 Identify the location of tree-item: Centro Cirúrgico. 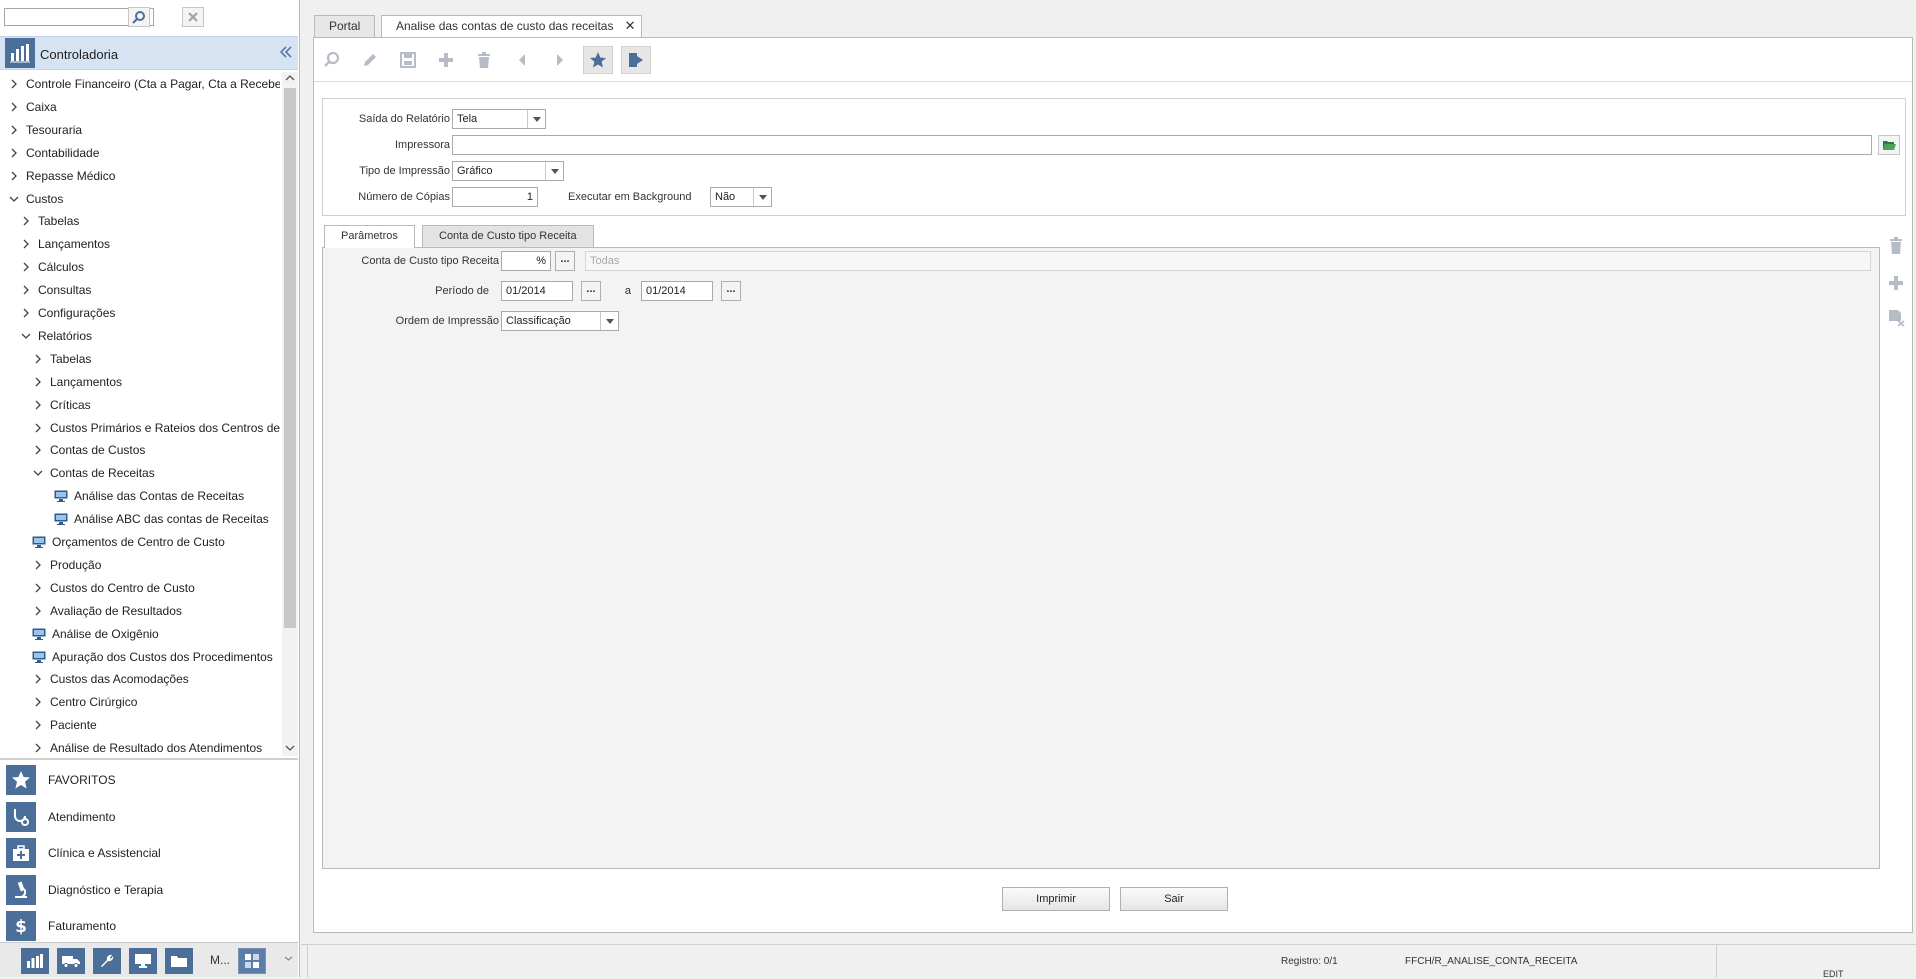
(84, 702).